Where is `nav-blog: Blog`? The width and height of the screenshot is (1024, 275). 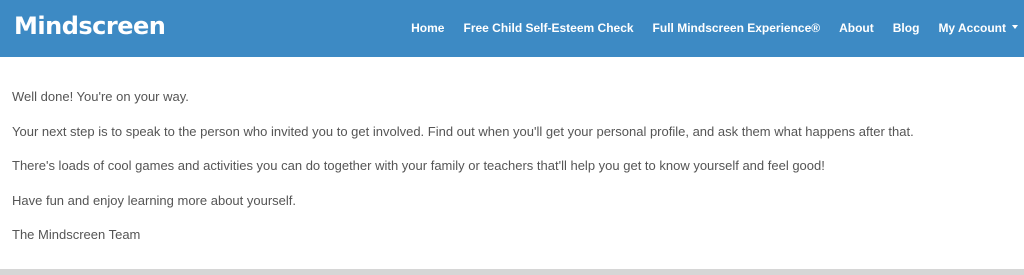 nav-blog: Blog is located at coordinates (906, 28).